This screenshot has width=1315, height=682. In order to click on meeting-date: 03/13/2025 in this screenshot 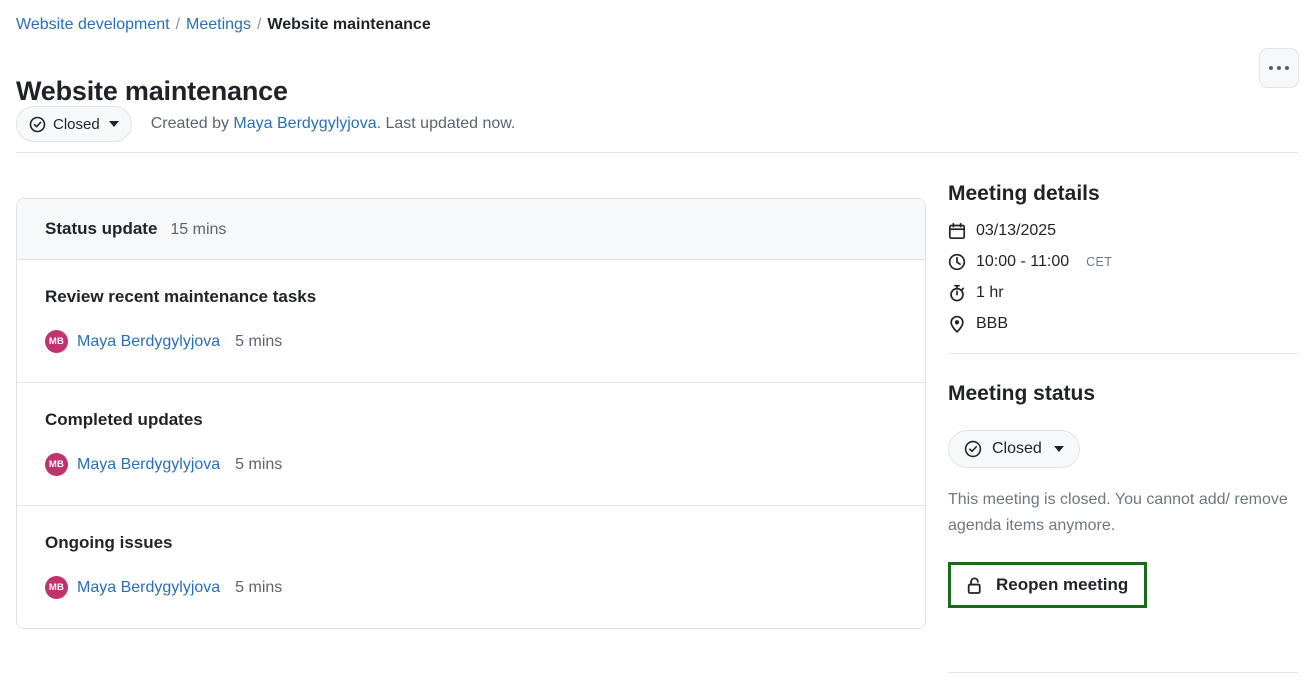, I will do `click(1016, 230)`.